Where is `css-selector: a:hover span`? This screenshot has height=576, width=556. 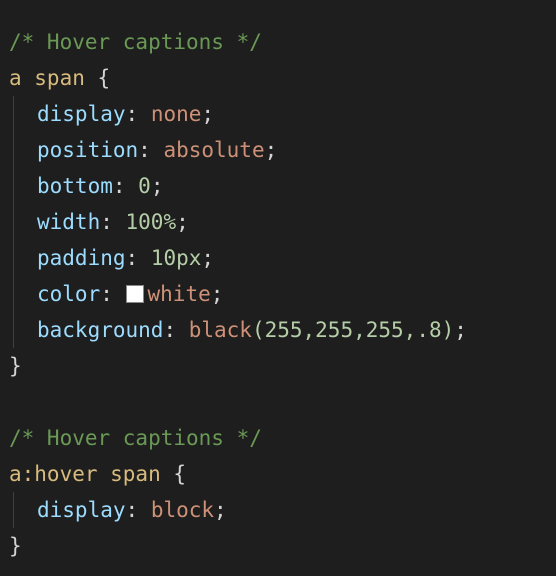 css-selector: a:hover span is located at coordinates (85, 474).